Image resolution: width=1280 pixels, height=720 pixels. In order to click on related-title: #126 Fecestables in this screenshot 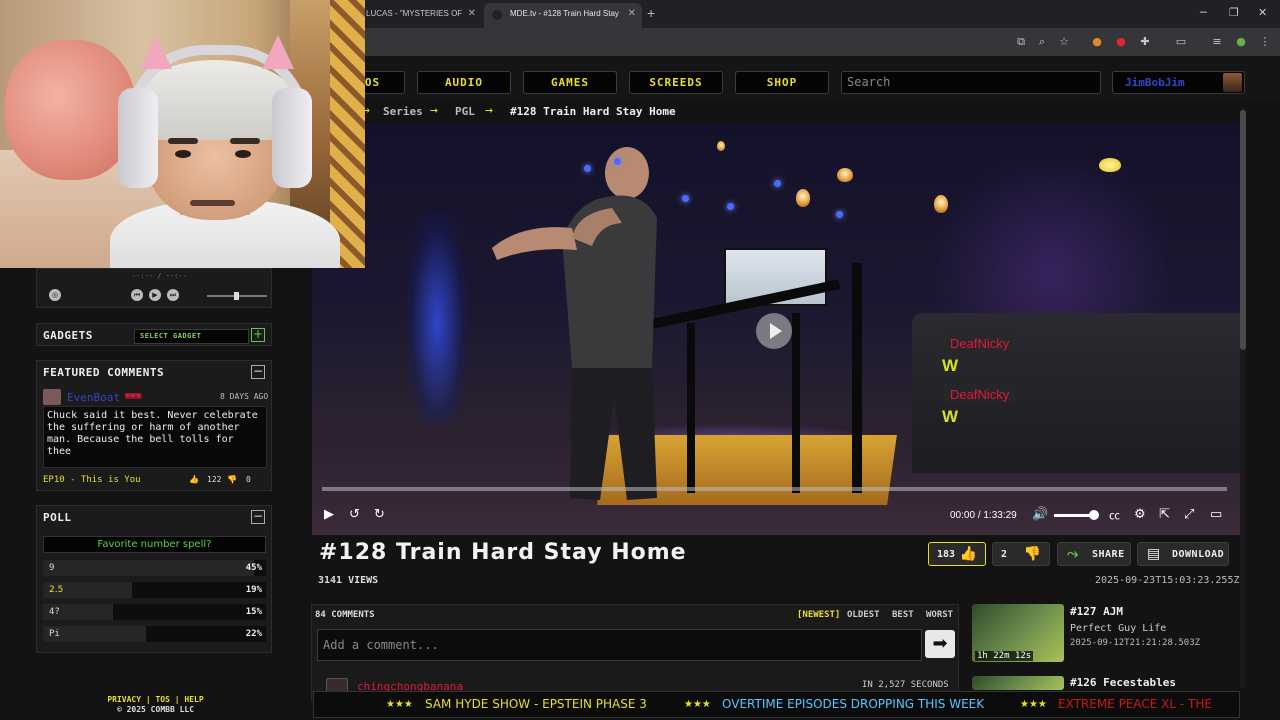, I will do `click(1123, 682)`.